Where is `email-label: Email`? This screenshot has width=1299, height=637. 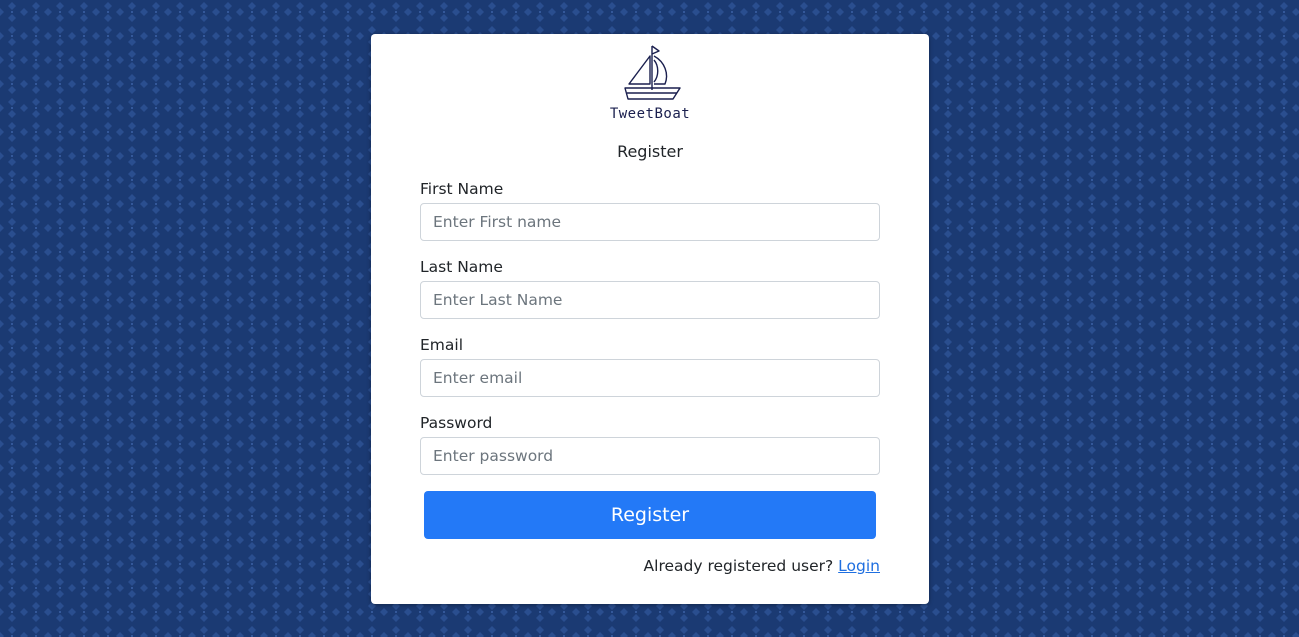
email-label: Email is located at coordinates (442, 345).